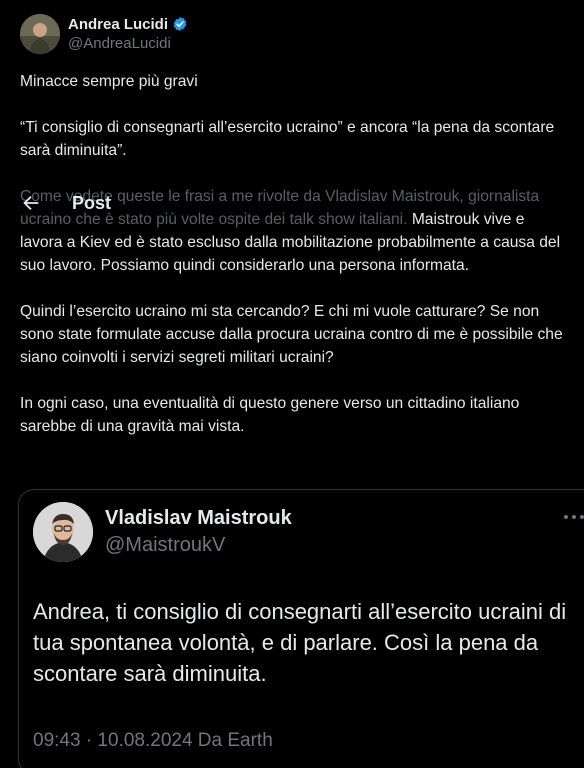  What do you see at coordinates (573, 517) in the screenshot?
I see `more-options-icon` at bounding box center [573, 517].